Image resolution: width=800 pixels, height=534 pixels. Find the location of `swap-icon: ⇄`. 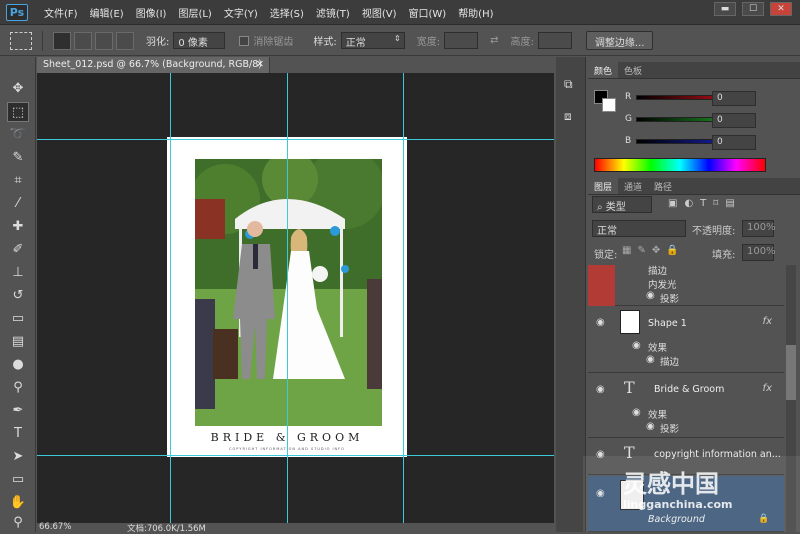

swap-icon: ⇄ is located at coordinates (494, 40).